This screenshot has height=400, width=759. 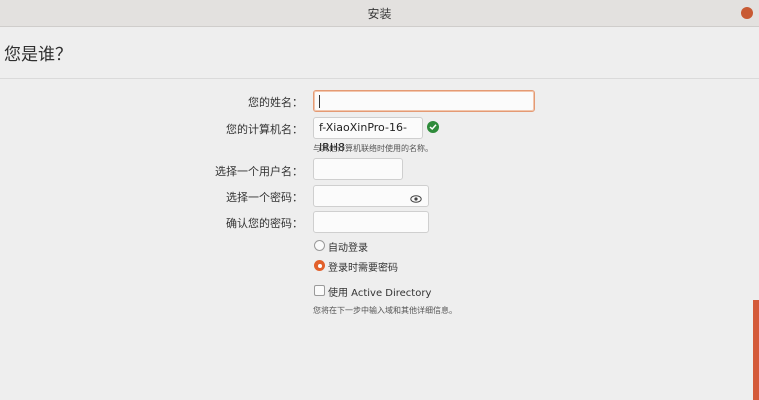 I want to click on name-label: 您的姓名：, so click(x=275, y=102).